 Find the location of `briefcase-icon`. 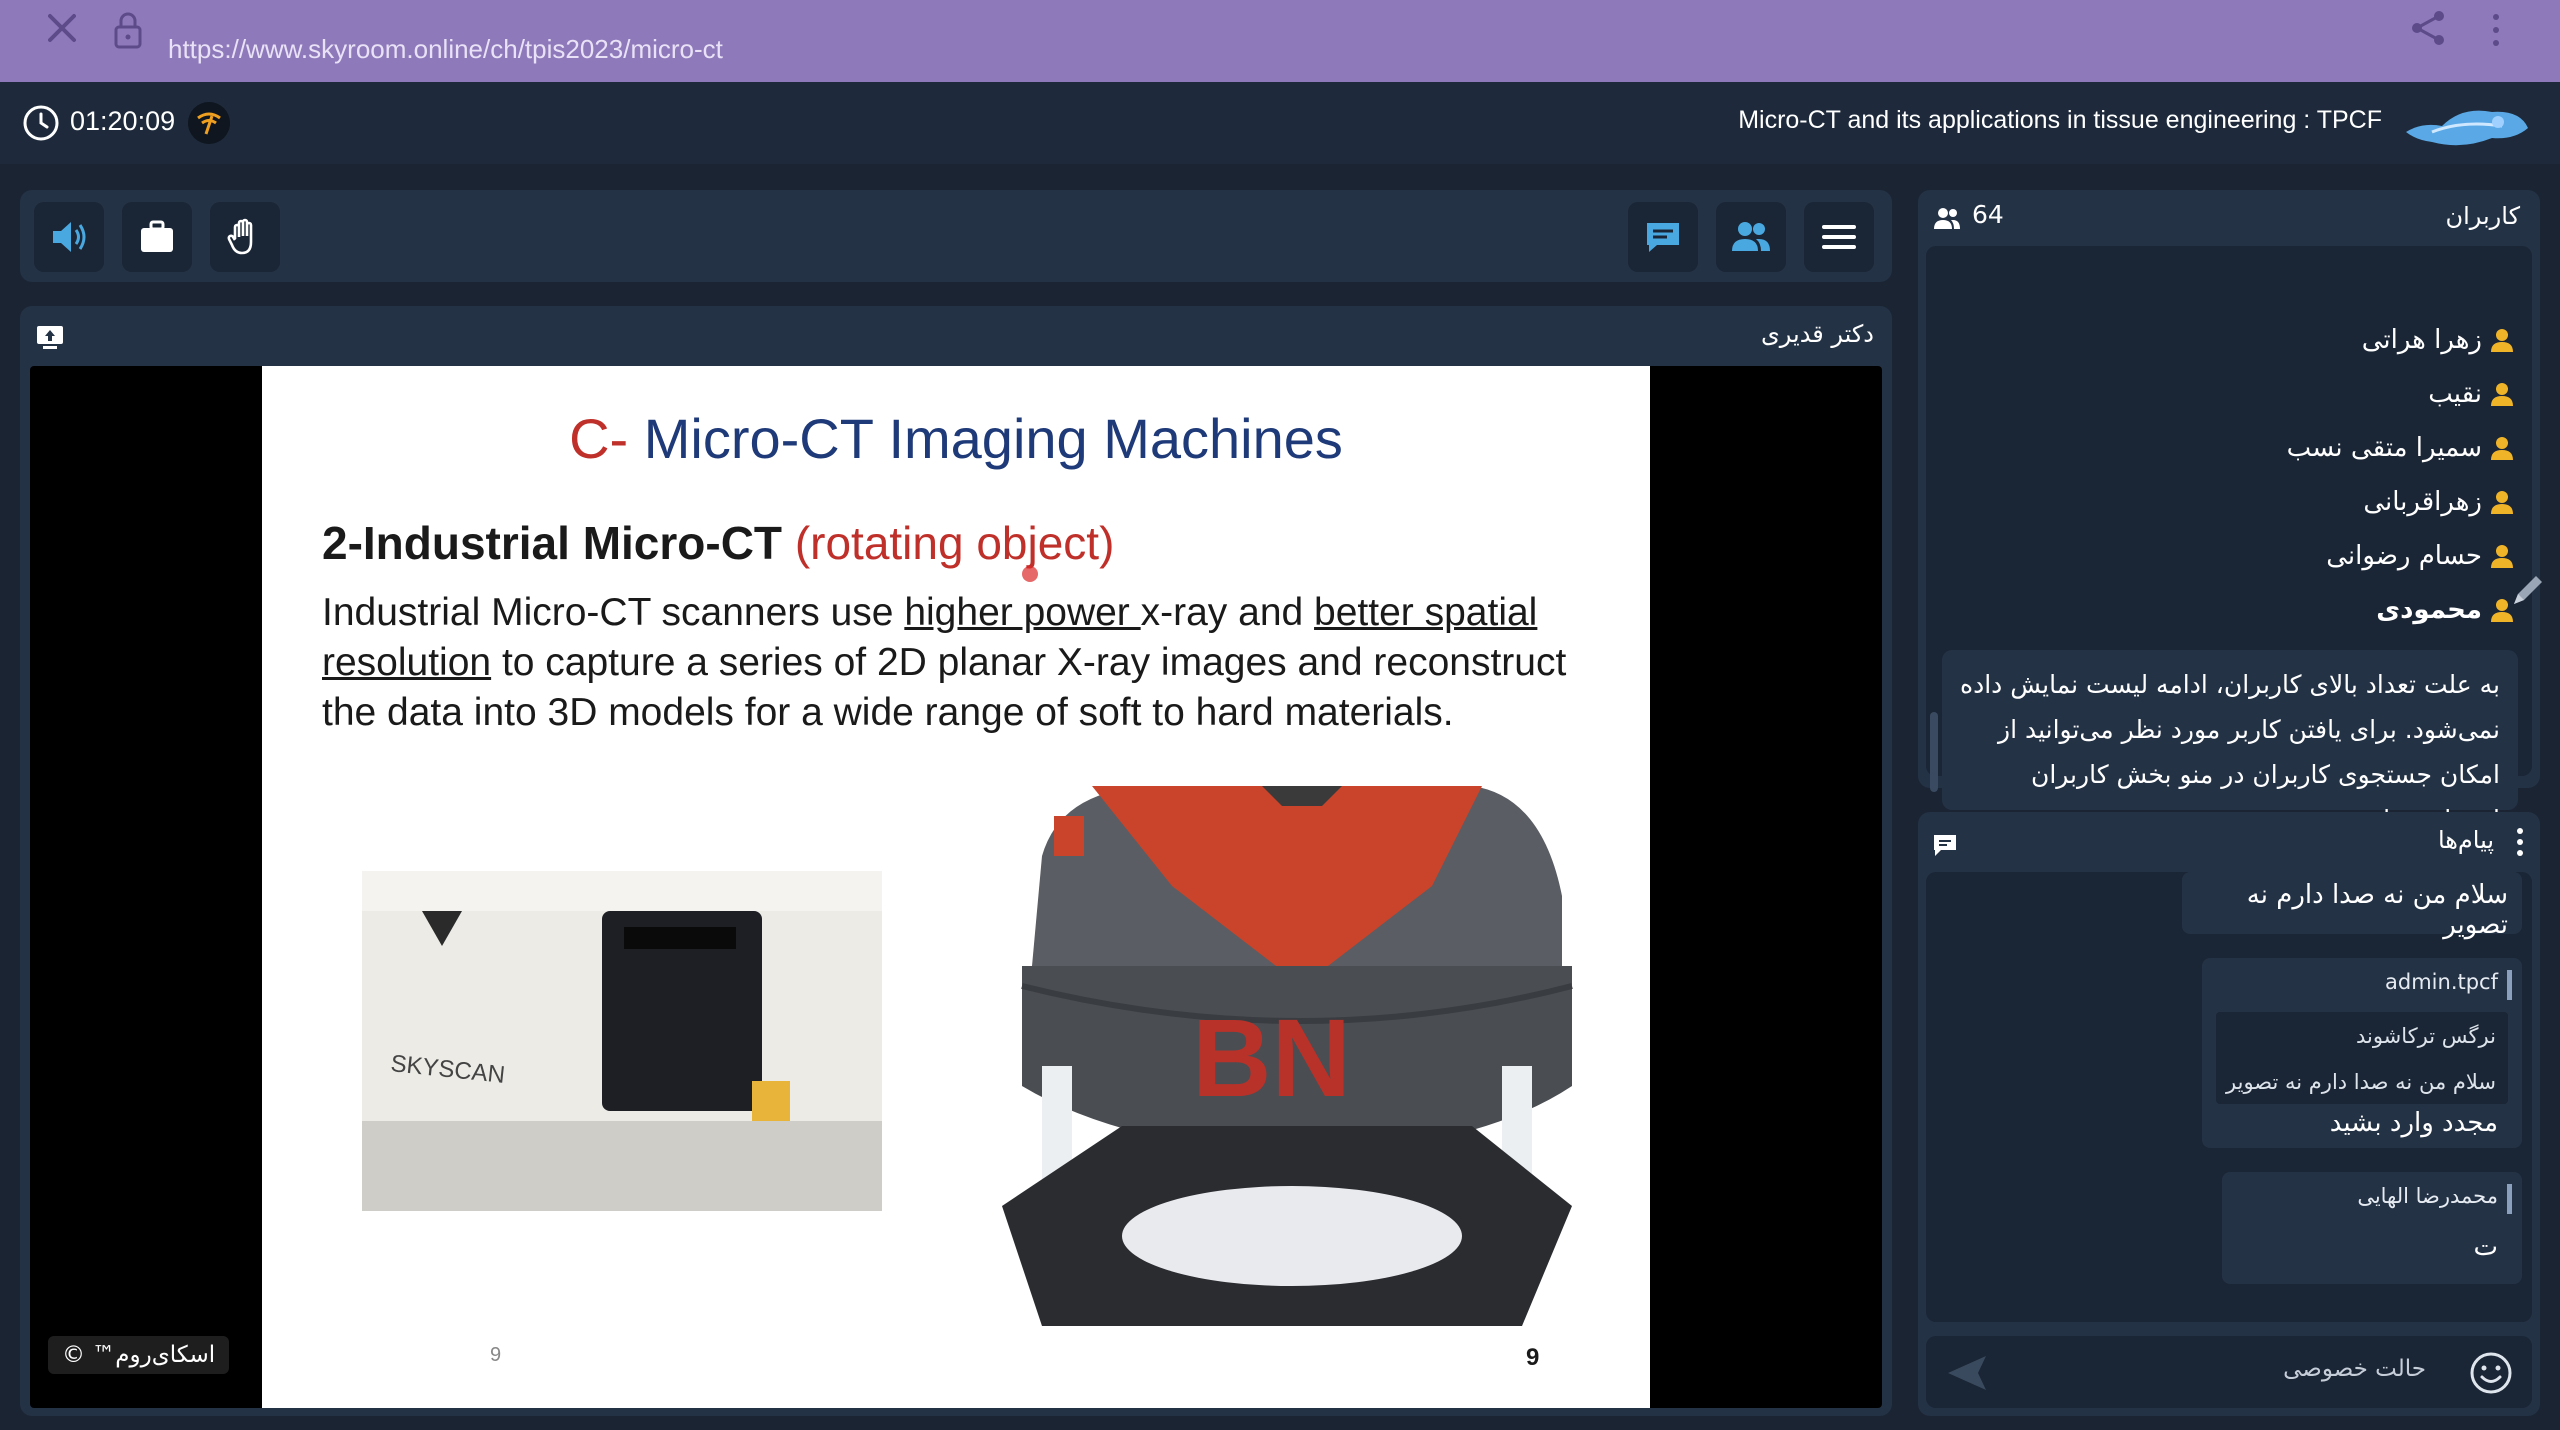

briefcase-icon is located at coordinates (157, 236).